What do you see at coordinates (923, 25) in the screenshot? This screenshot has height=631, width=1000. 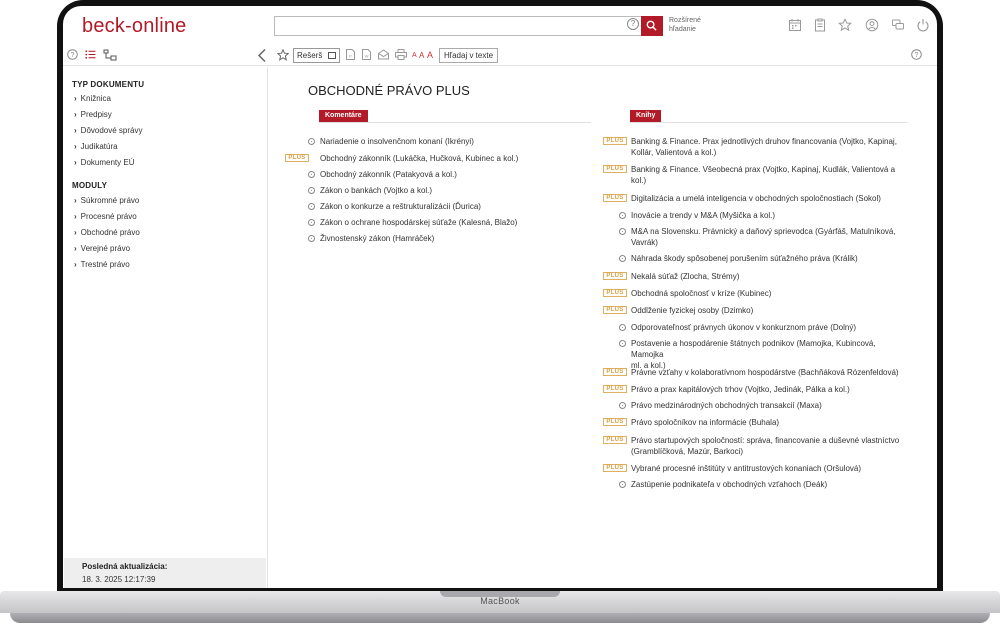 I see `power-icon` at bounding box center [923, 25].